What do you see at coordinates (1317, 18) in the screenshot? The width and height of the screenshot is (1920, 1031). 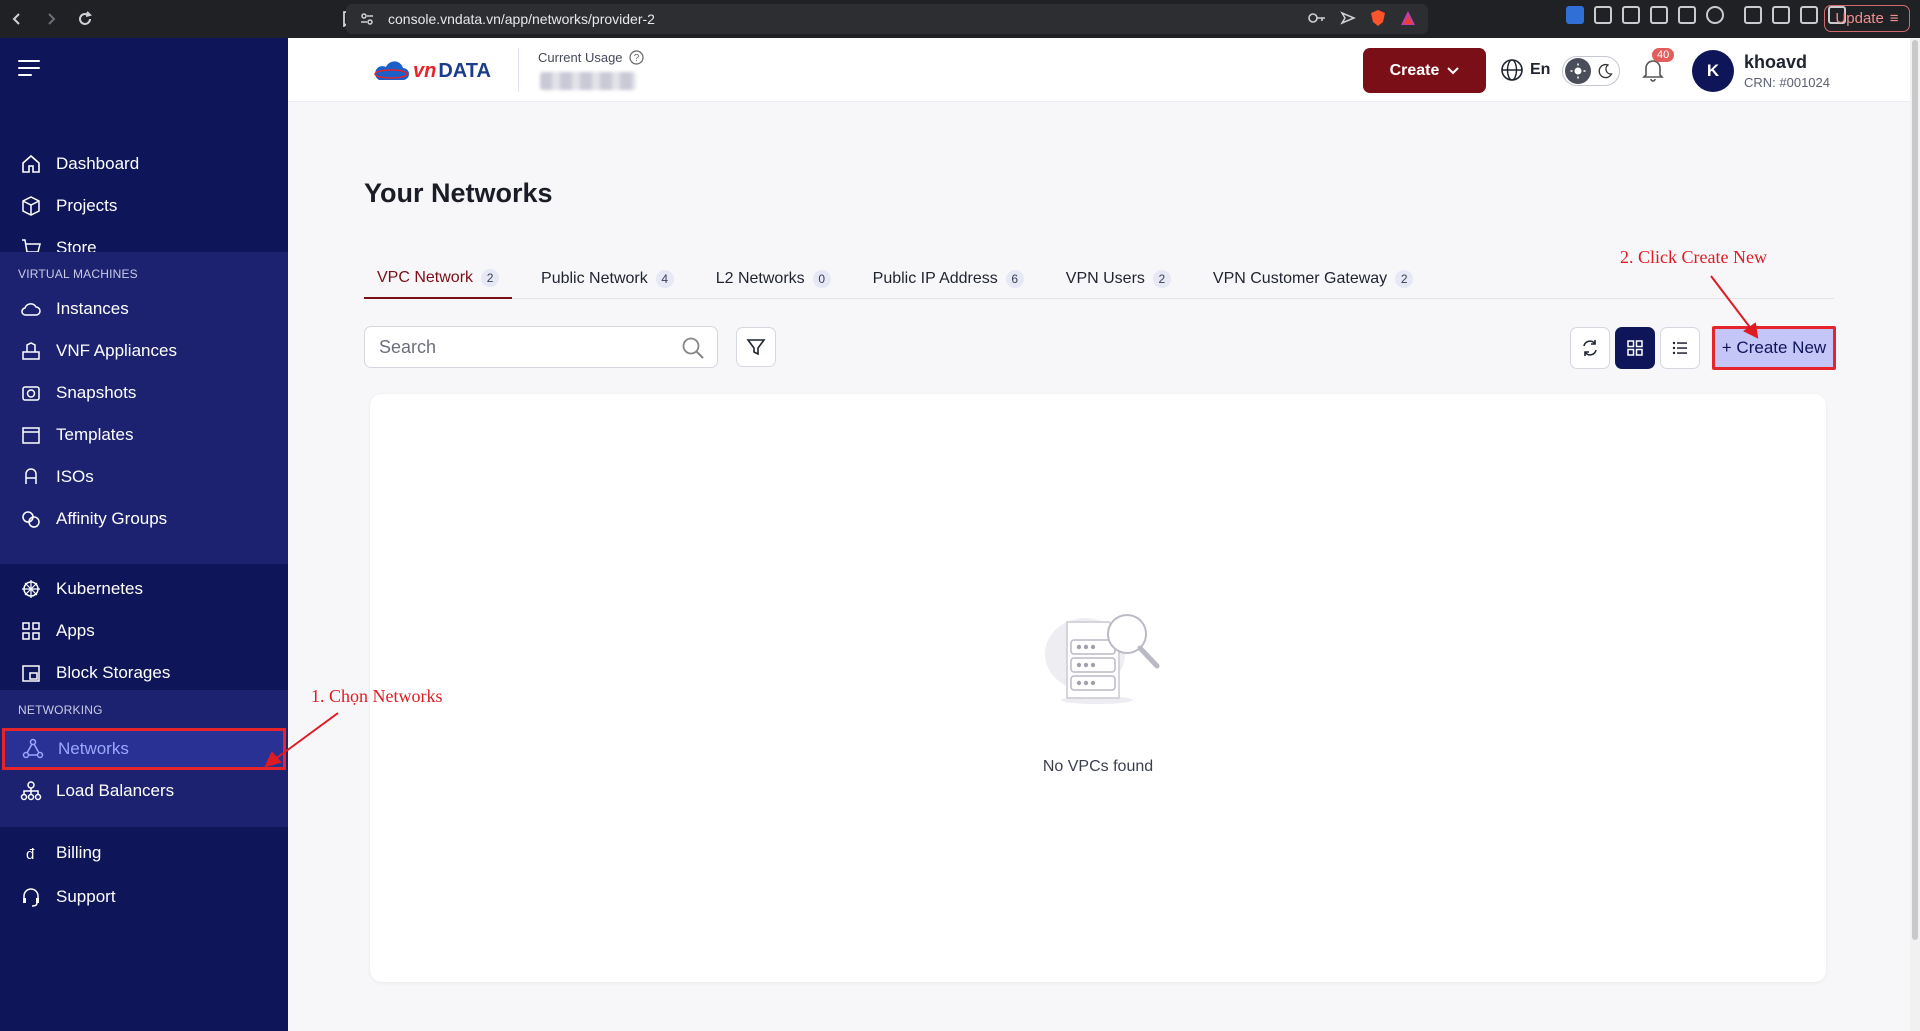 I see `key-icon` at bounding box center [1317, 18].